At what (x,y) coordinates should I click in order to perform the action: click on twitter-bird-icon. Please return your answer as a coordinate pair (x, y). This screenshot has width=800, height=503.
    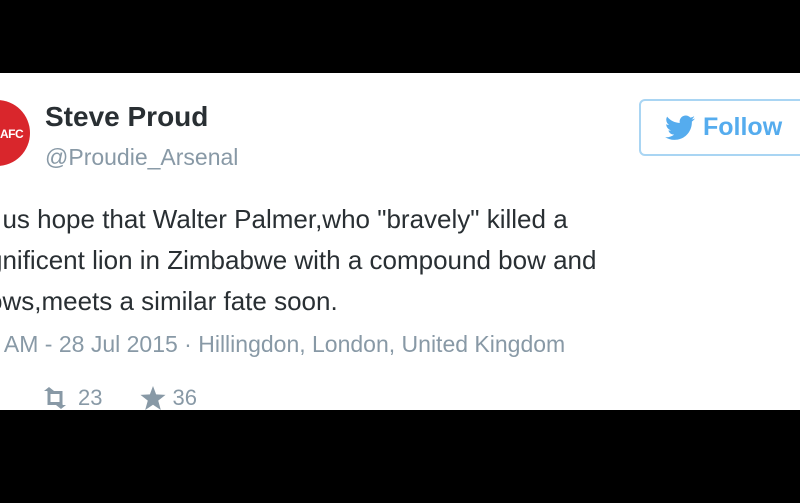
    Looking at the image, I should click on (680, 127).